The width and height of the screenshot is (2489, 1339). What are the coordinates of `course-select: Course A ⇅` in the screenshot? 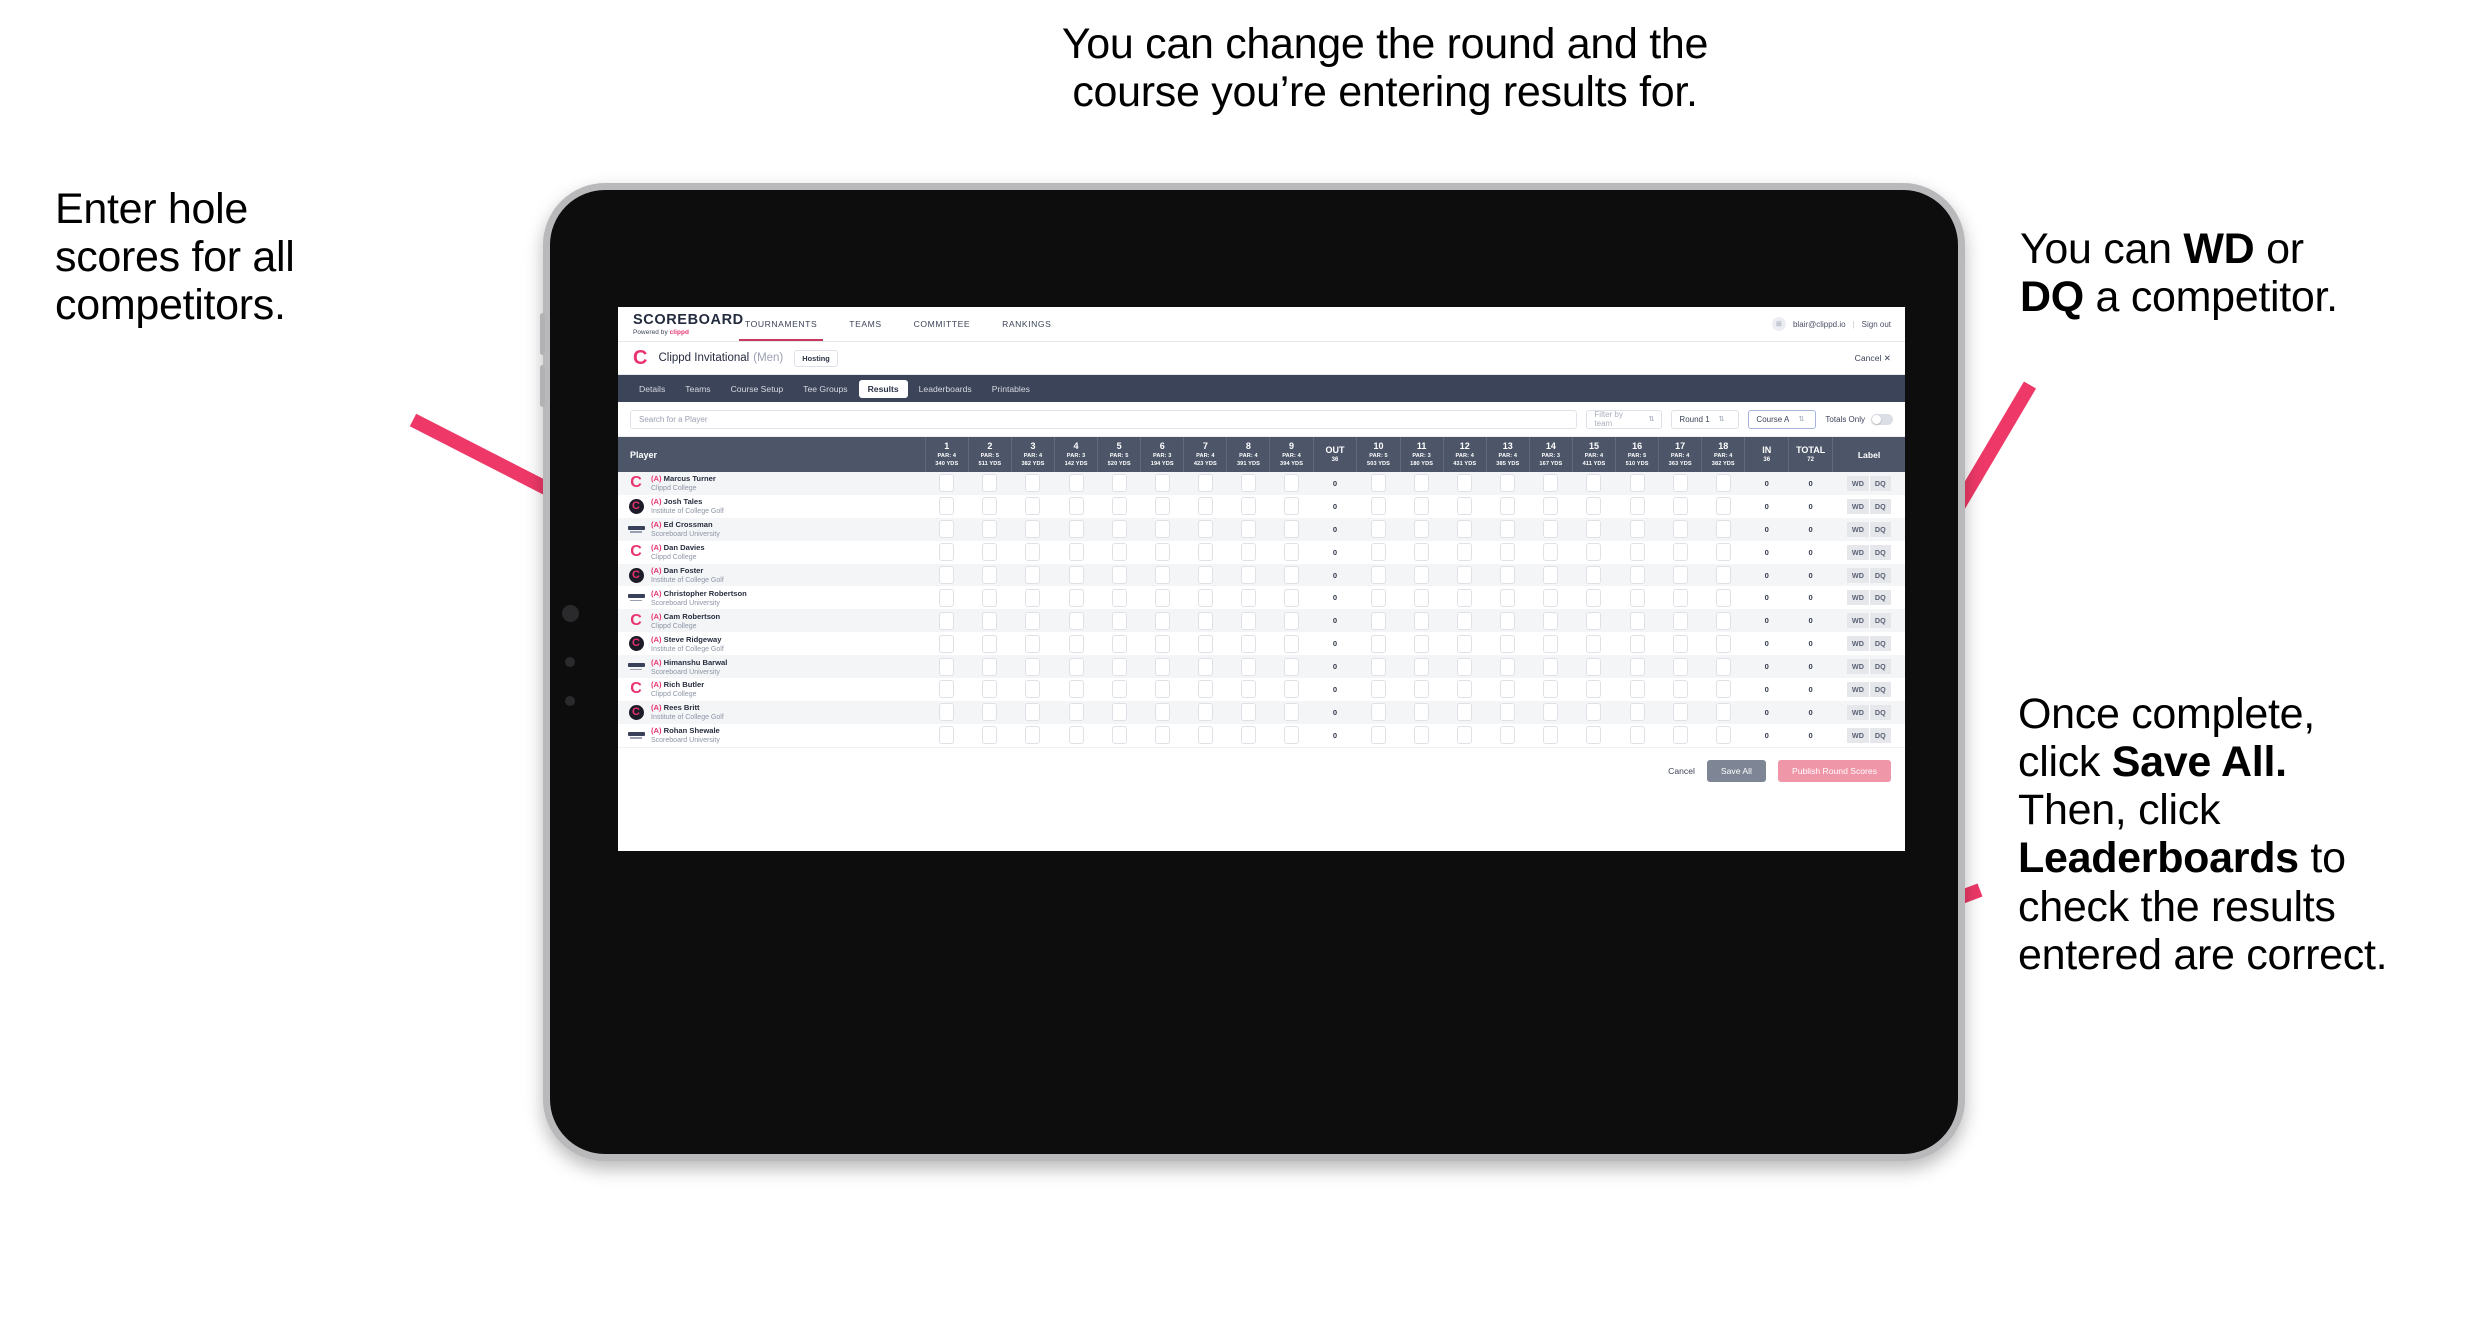 It's located at (1782, 419).